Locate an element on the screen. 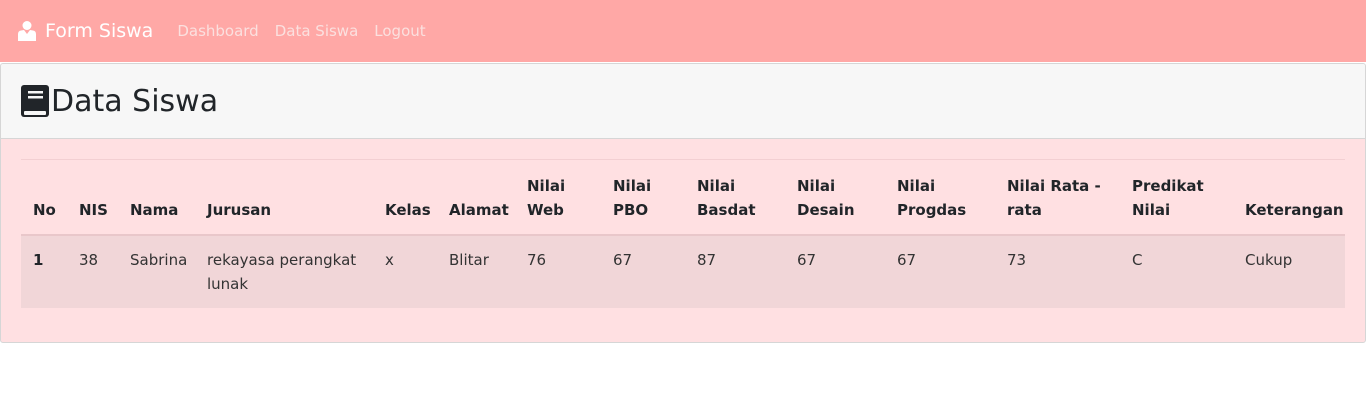  cell-alamat: Blitar is located at coordinates (476, 271).